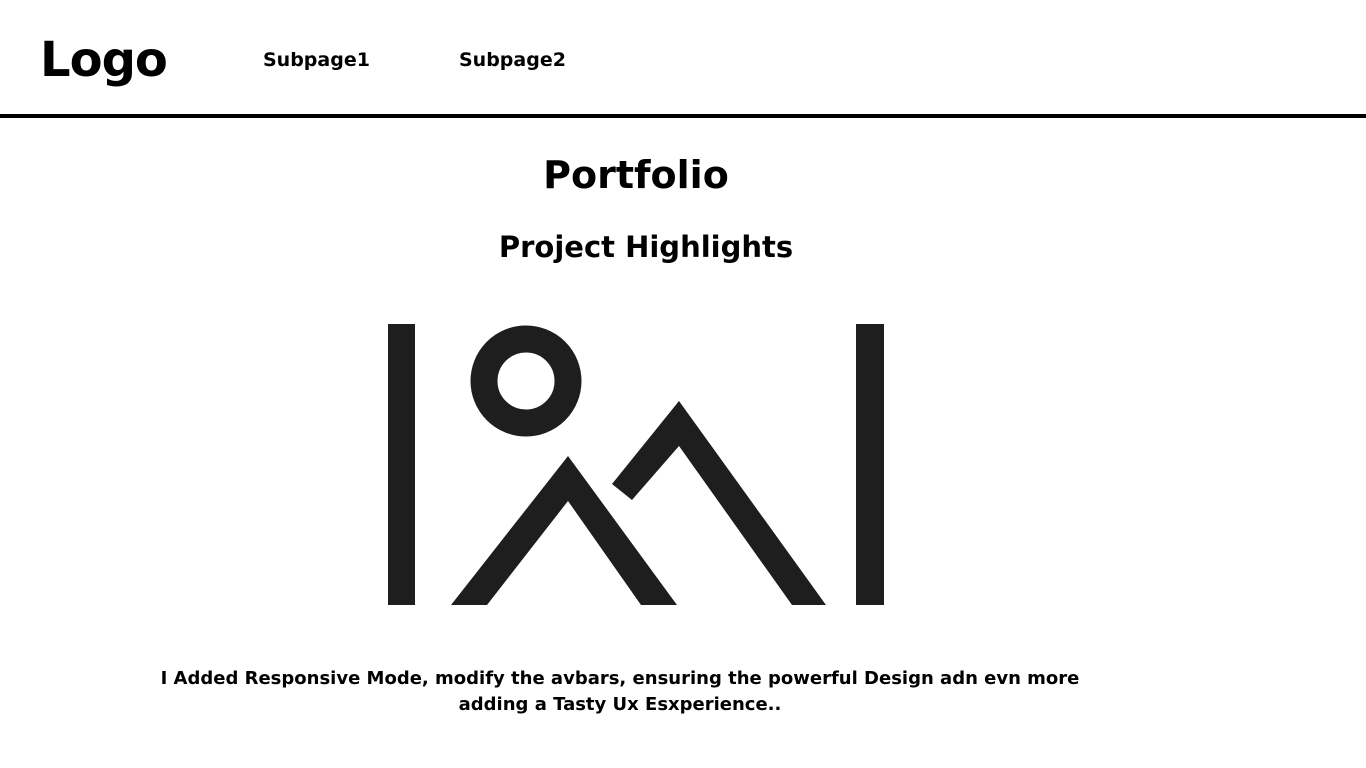  What do you see at coordinates (636, 175) in the screenshot?
I see `page-title: Portfolio` at bounding box center [636, 175].